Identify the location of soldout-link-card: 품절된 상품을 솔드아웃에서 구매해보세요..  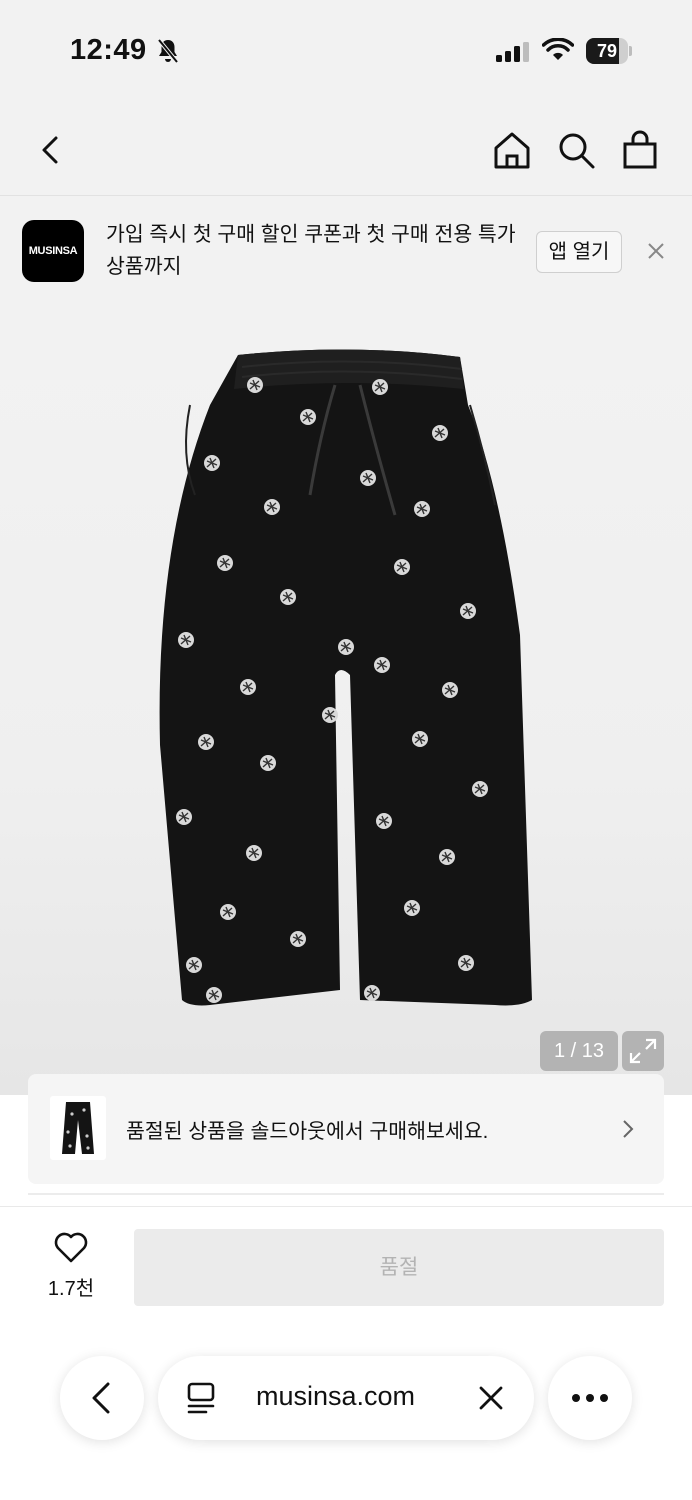
(346, 1129).